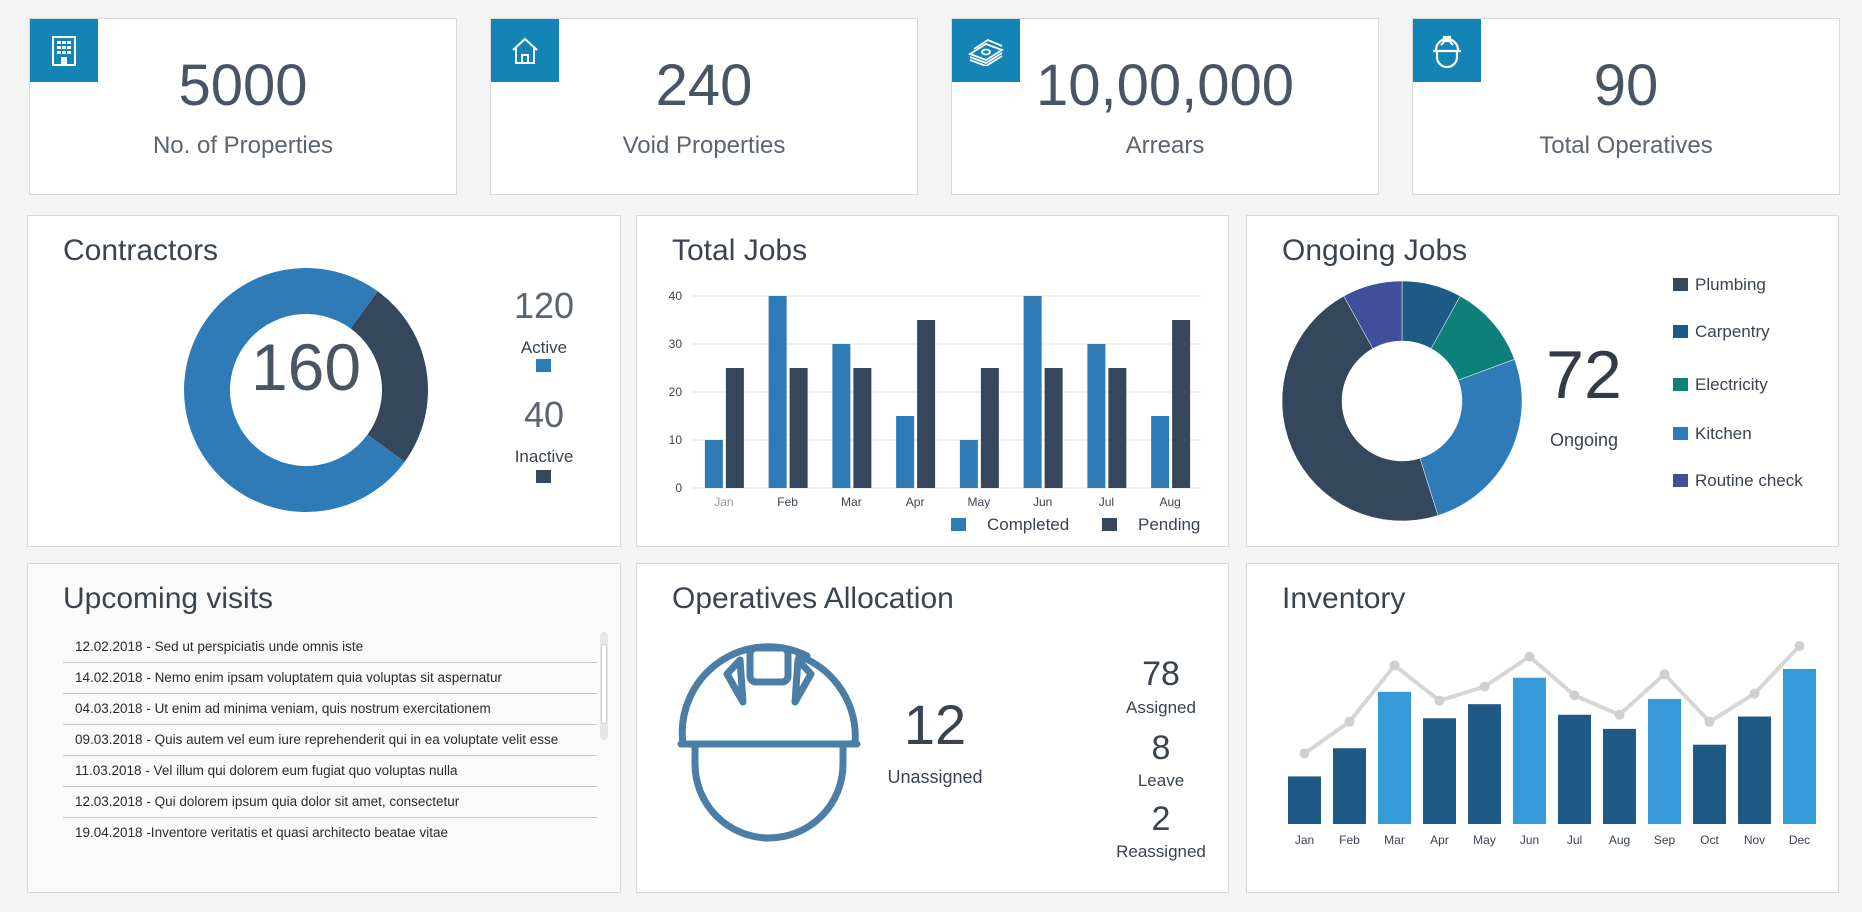 The image size is (1862, 912). Describe the element at coordinates (1626, 85) in the screenshot. I see `kpi-value: 90` at that location.